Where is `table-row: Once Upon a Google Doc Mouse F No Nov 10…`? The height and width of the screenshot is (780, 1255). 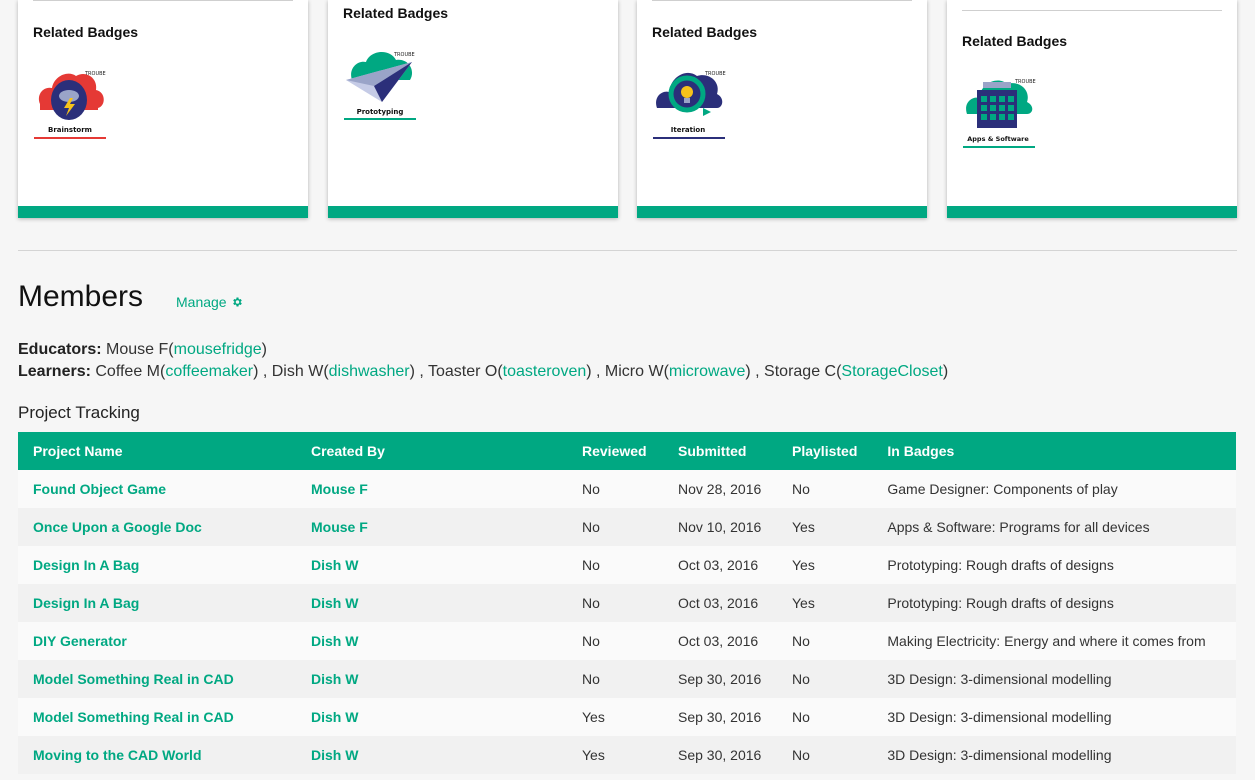 table-row: Once Upon a Google Doc Mouse F No Nov 10… is located at coordinates (627, 527).